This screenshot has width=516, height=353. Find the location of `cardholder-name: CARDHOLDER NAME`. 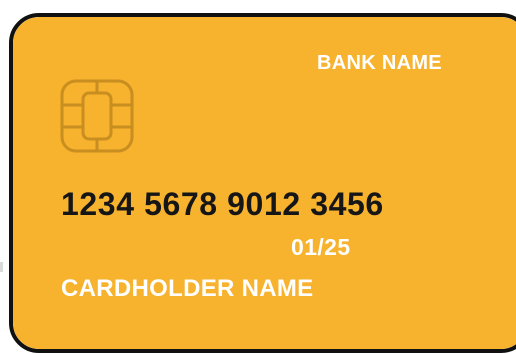

cardholder-name: CARDHOLDER NAME is located at coordinates (187, 288).